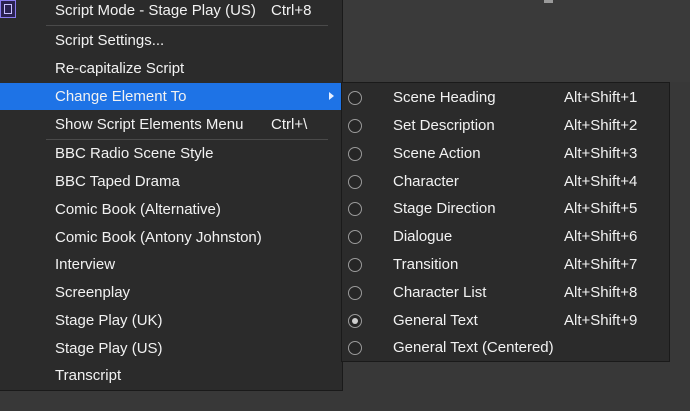 The width and height of the screenshot is (690, 411). Describe the element at coordinates (171, 320) in the screenshot. I see `menu-item-stage-play-uk: Stage Play (UK)` at that location.